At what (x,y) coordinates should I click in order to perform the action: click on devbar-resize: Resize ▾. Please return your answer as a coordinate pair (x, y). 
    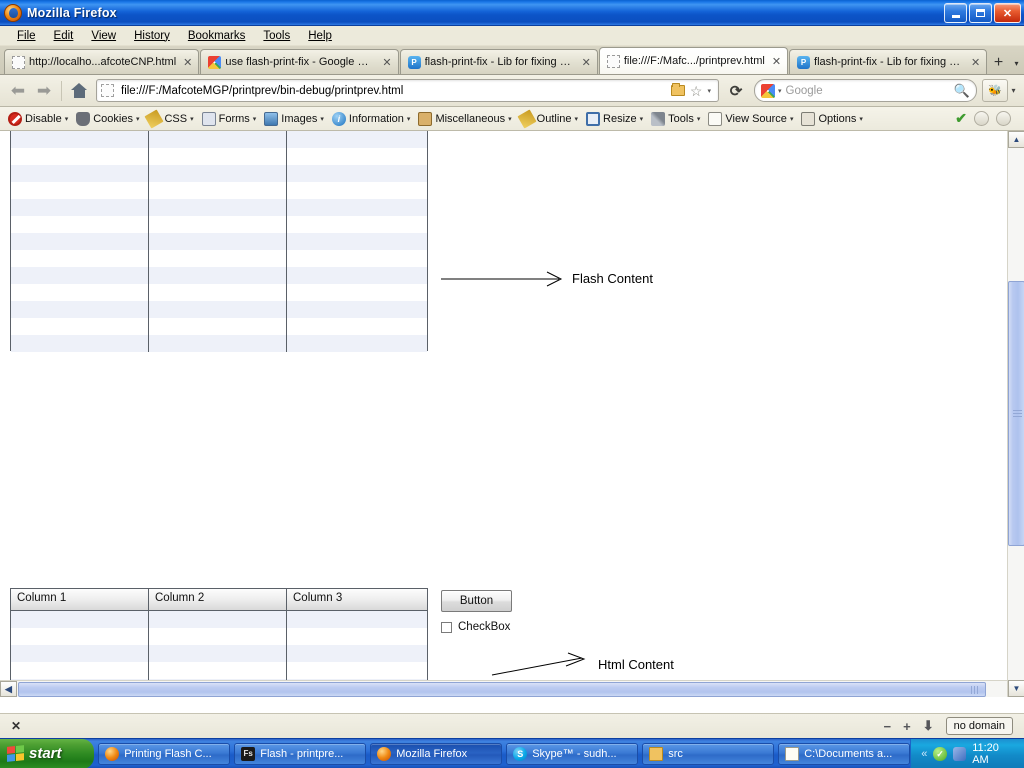
    Looking at the image, I should click on (614, 118).